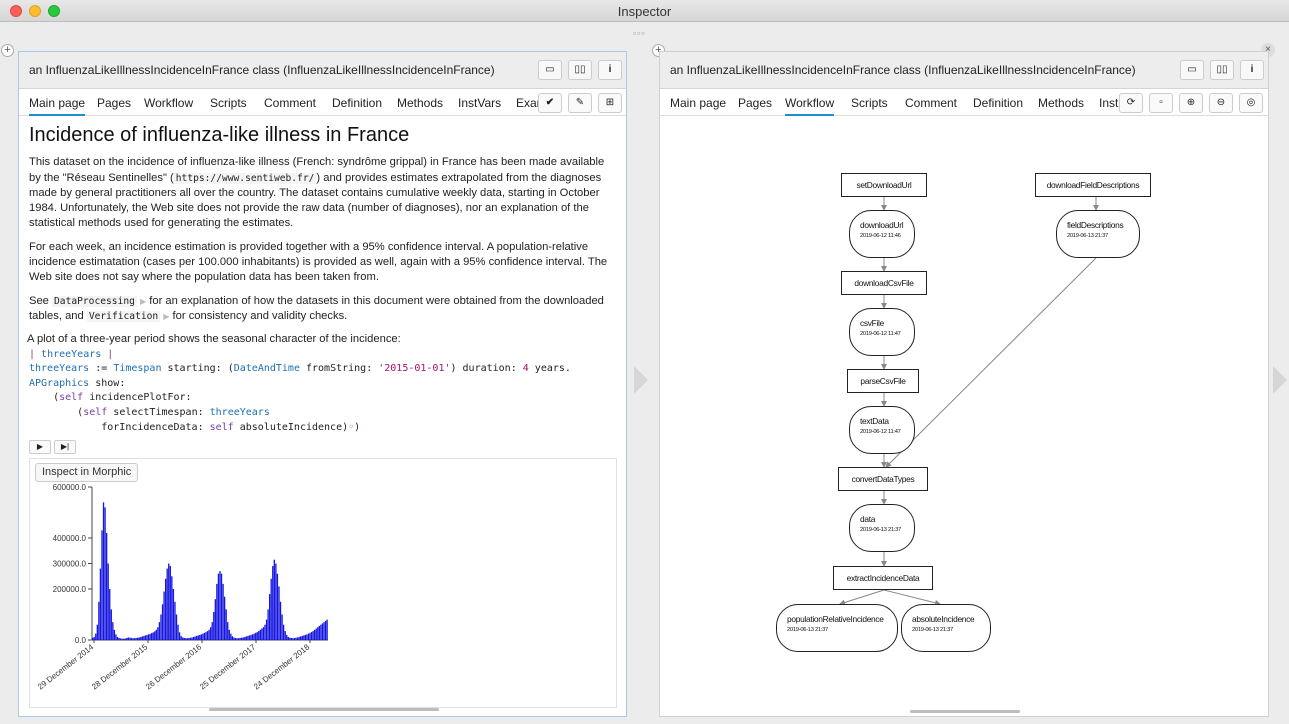 The width and height of the screenshot is (1289, 724). I want to click on tab-definition: Definition, so click(357, 103).